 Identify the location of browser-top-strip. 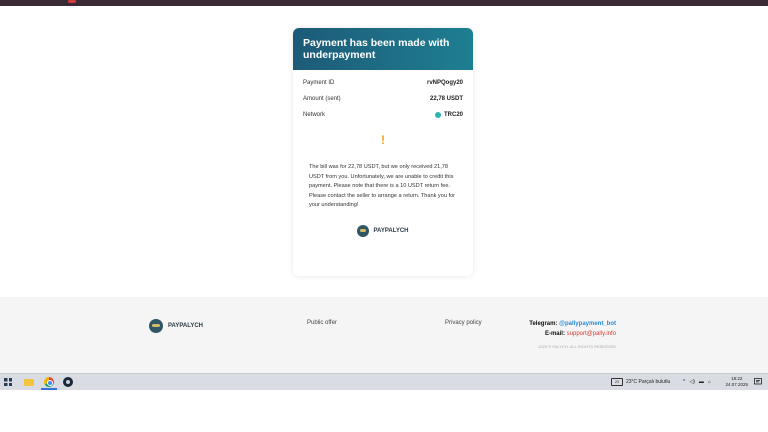
(384, 3).